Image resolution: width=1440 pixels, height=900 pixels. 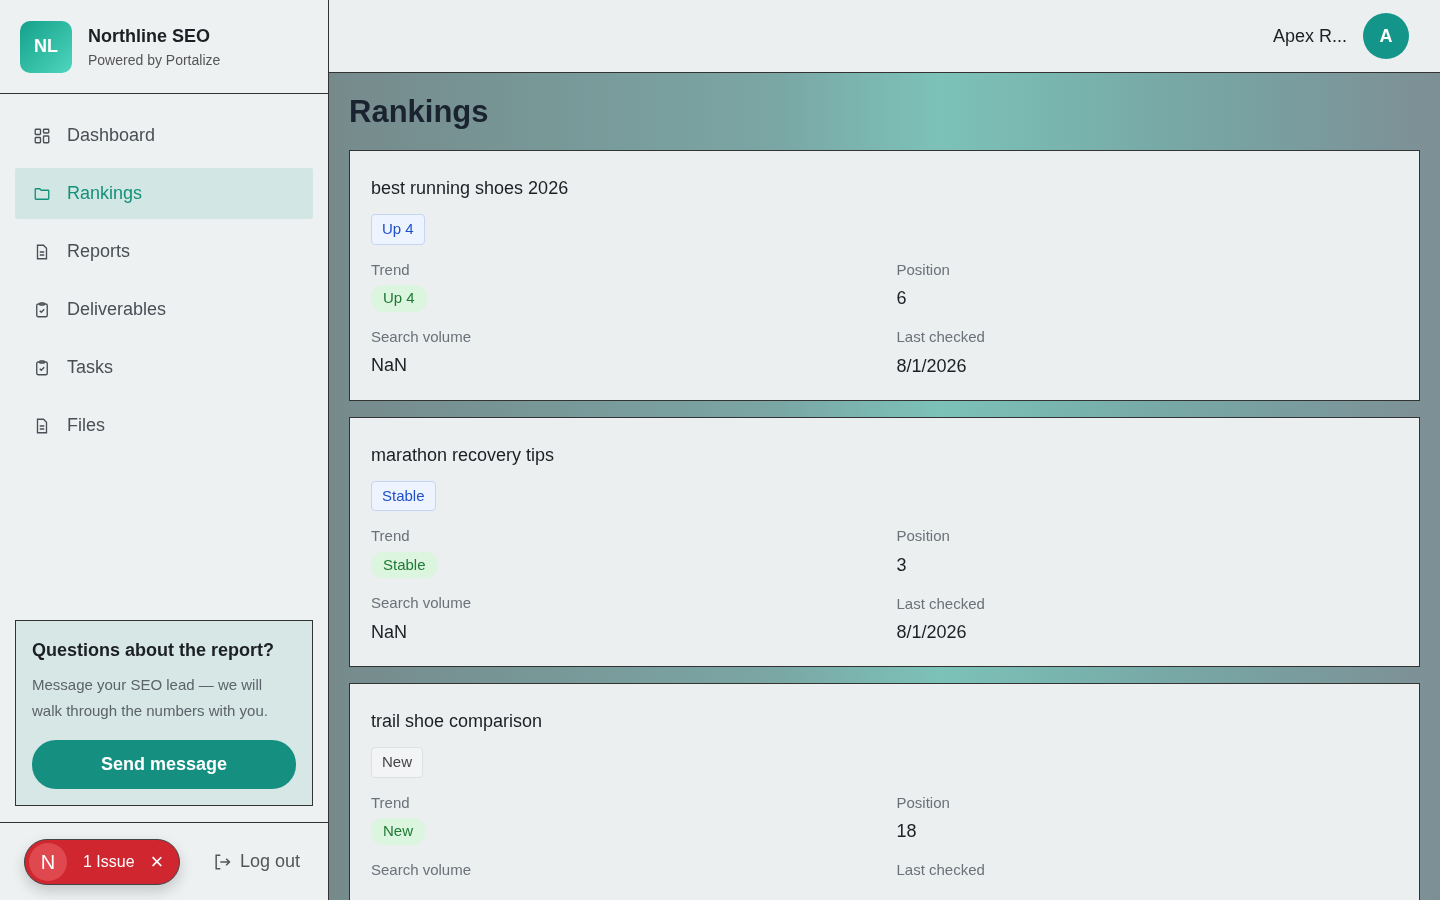 What do you see at coordinates (154, 60) in the screenshot?
I see `brand-tagline: Powered by Portalize` at bounding box center [154, 60].